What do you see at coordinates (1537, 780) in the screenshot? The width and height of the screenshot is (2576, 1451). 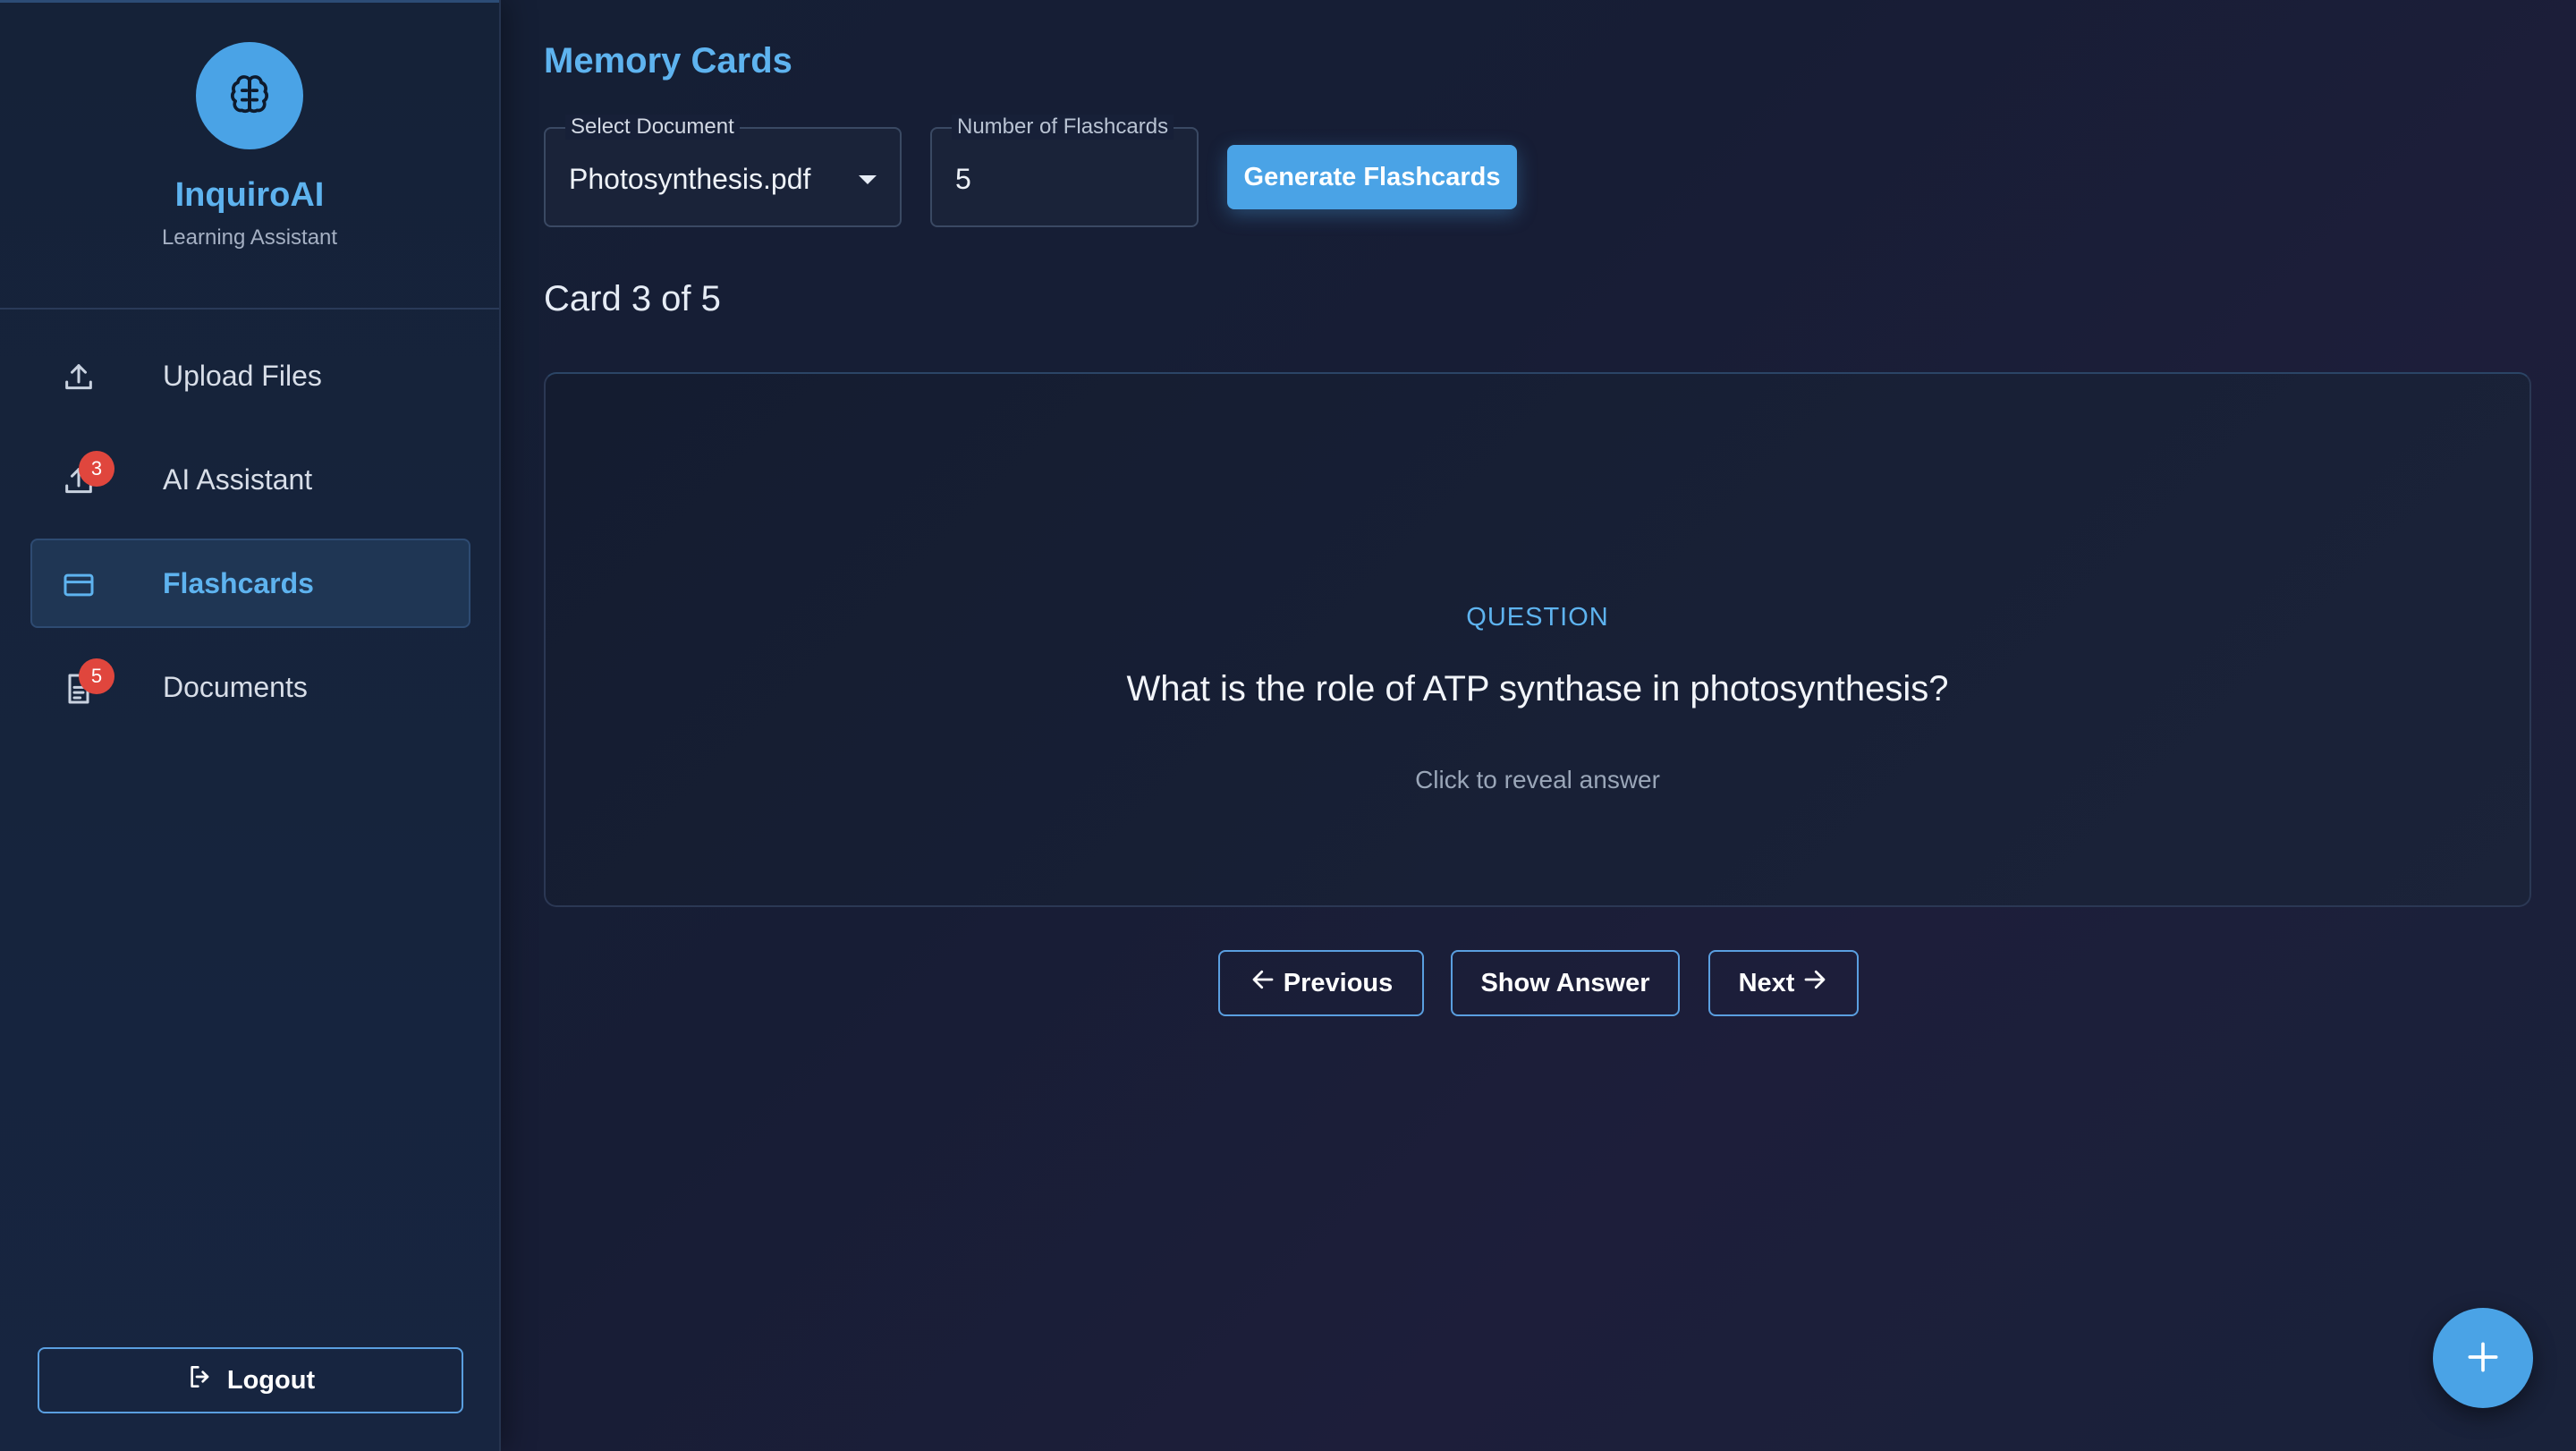 I see `reveal-hint: Click to reveal answer` at bounding box center [1537, 780].